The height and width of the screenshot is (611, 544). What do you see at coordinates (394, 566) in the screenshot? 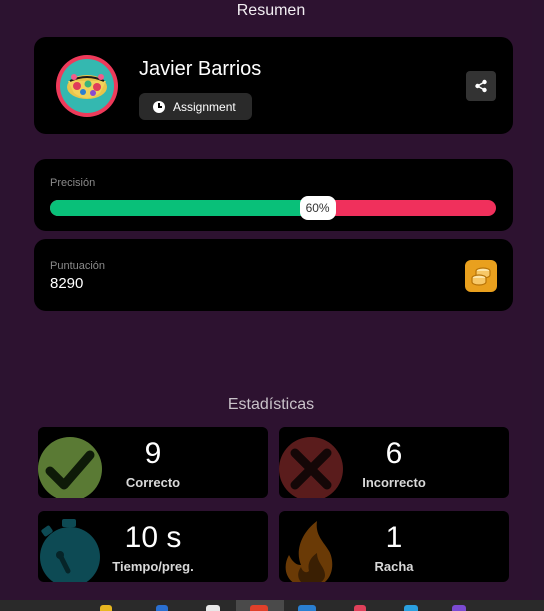
I see `stat-streak-label: Racha` at bounding box center [394, 566].